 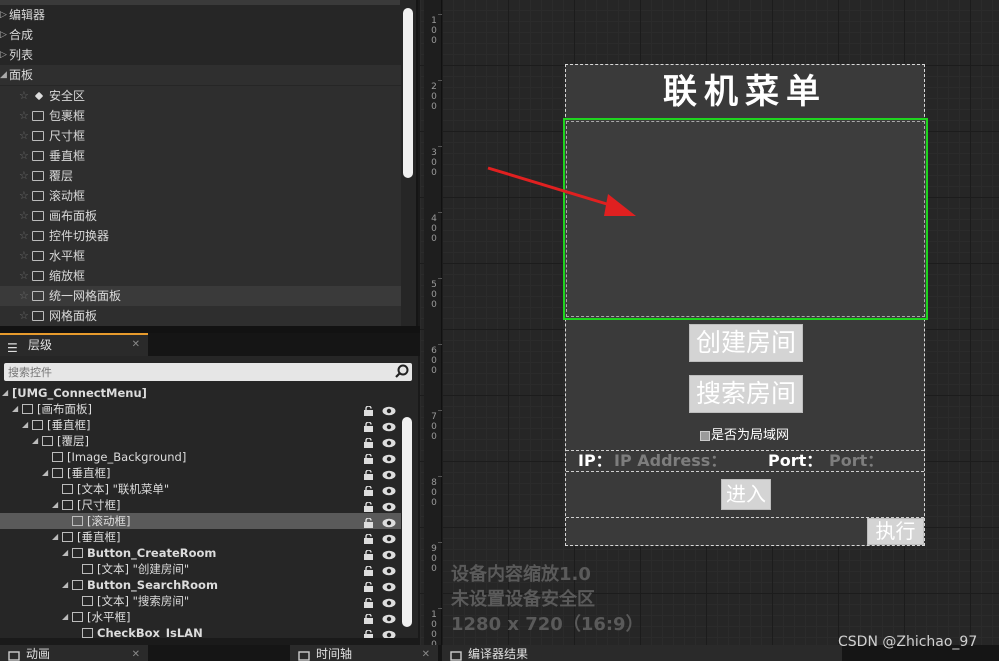 What do you see at coordinates (642, 653) in the screenshot?
I see `tab-compiler: 编译器结果` at bounding box center [642, 653].